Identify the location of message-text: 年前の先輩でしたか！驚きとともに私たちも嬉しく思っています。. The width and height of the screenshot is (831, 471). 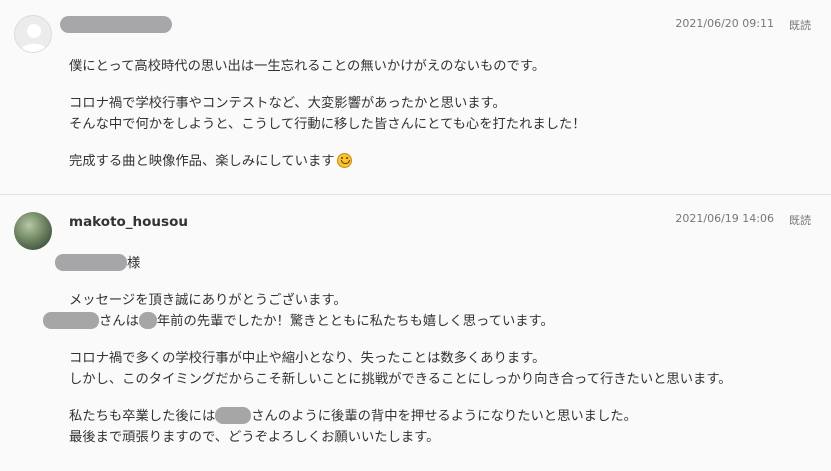
(355, 321).